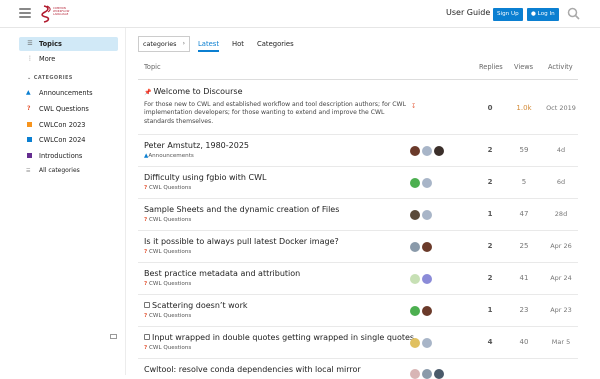  Describe the element at coordinates (524, 342) in the screenshot. I see `view-count: 40` at that location.